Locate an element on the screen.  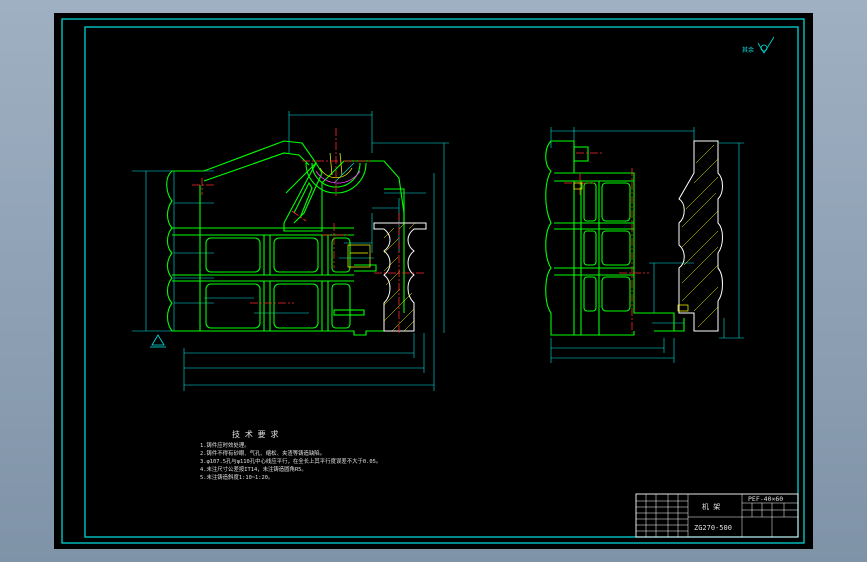
side-section is located at coordinates (700, 236).